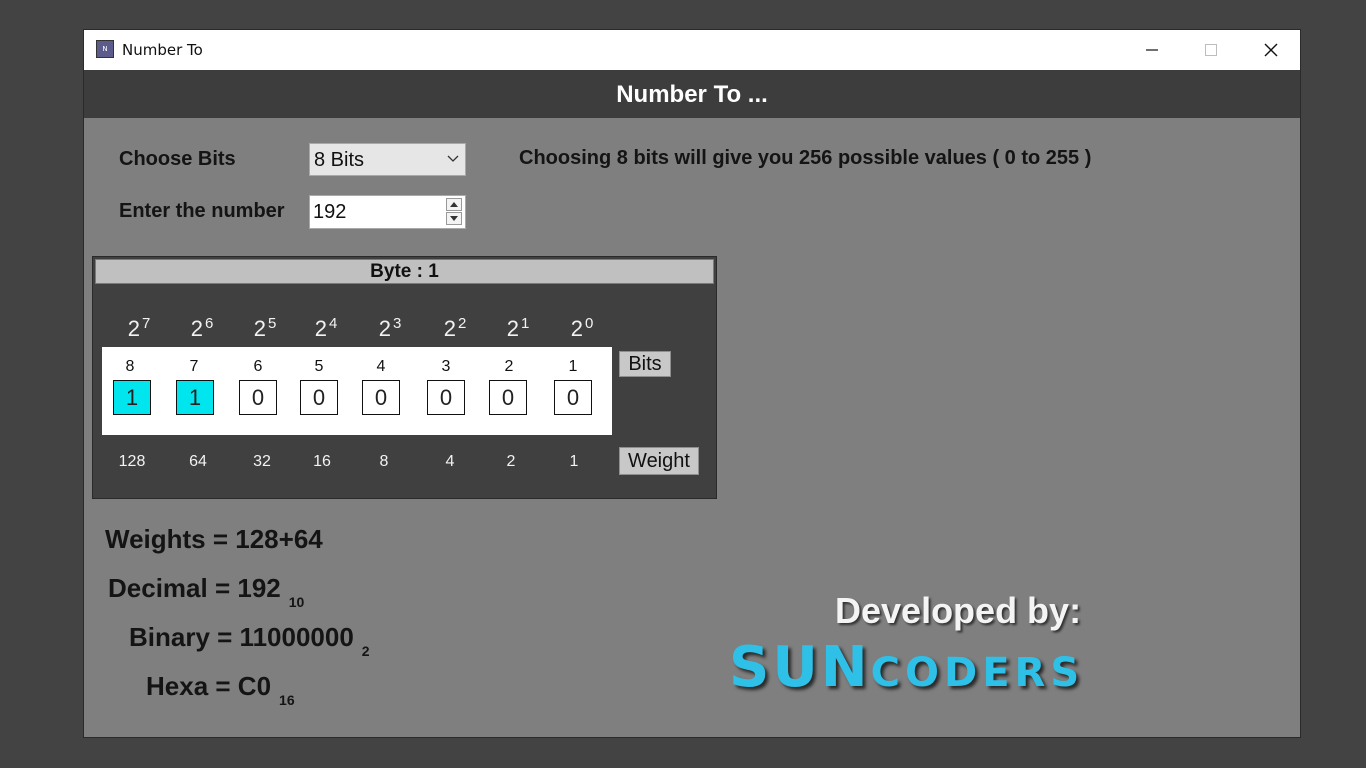 The height and width of the screenshot is (768, 1366). Describe the element at coordinates (249, 640) in the screenshot. I see `binary-result: Binary = 11000000 2` at that location.